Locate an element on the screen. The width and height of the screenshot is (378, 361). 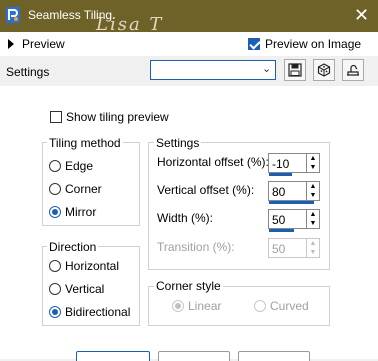
transition-value: 50 is located at coordinates (279, 249).